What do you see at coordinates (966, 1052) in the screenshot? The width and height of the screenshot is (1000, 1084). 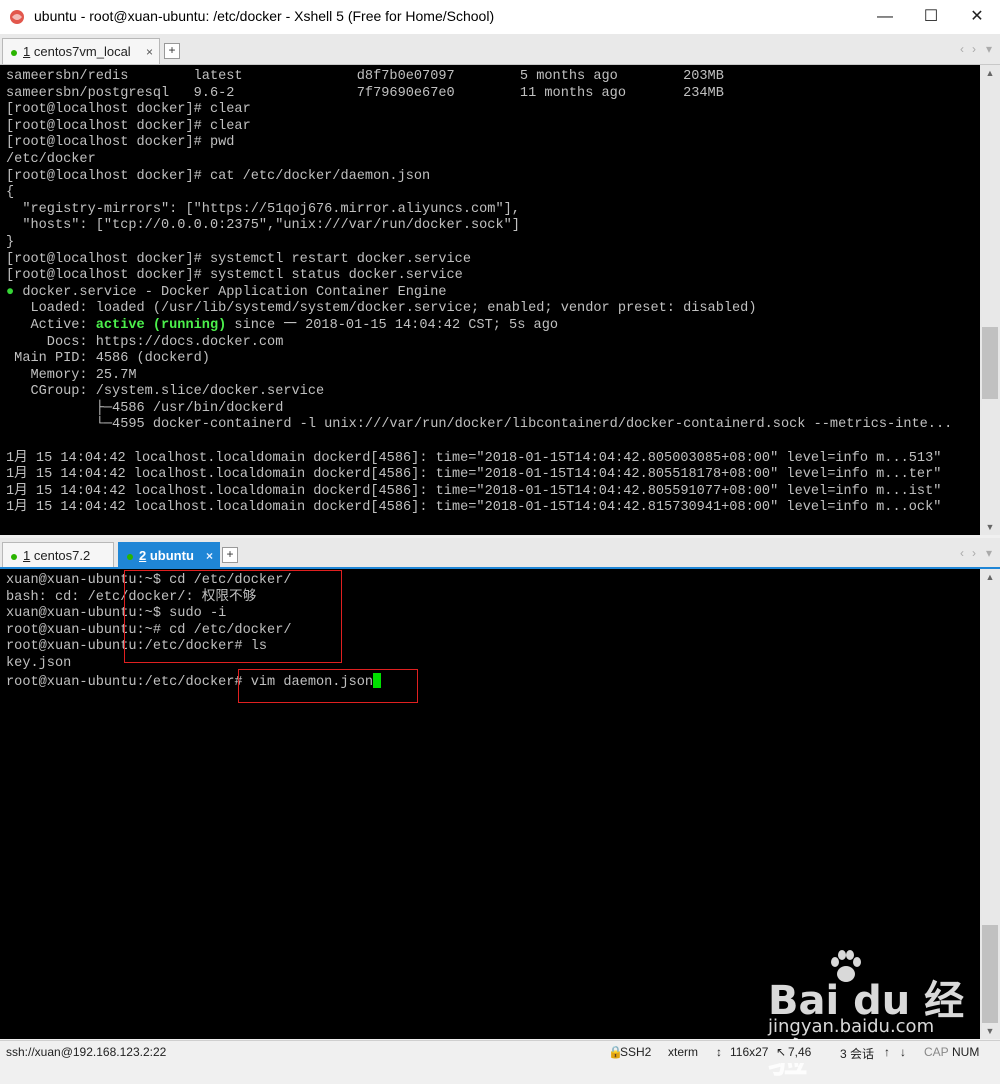 I see `status-num: NUM` at bounding box center [966, 1052].